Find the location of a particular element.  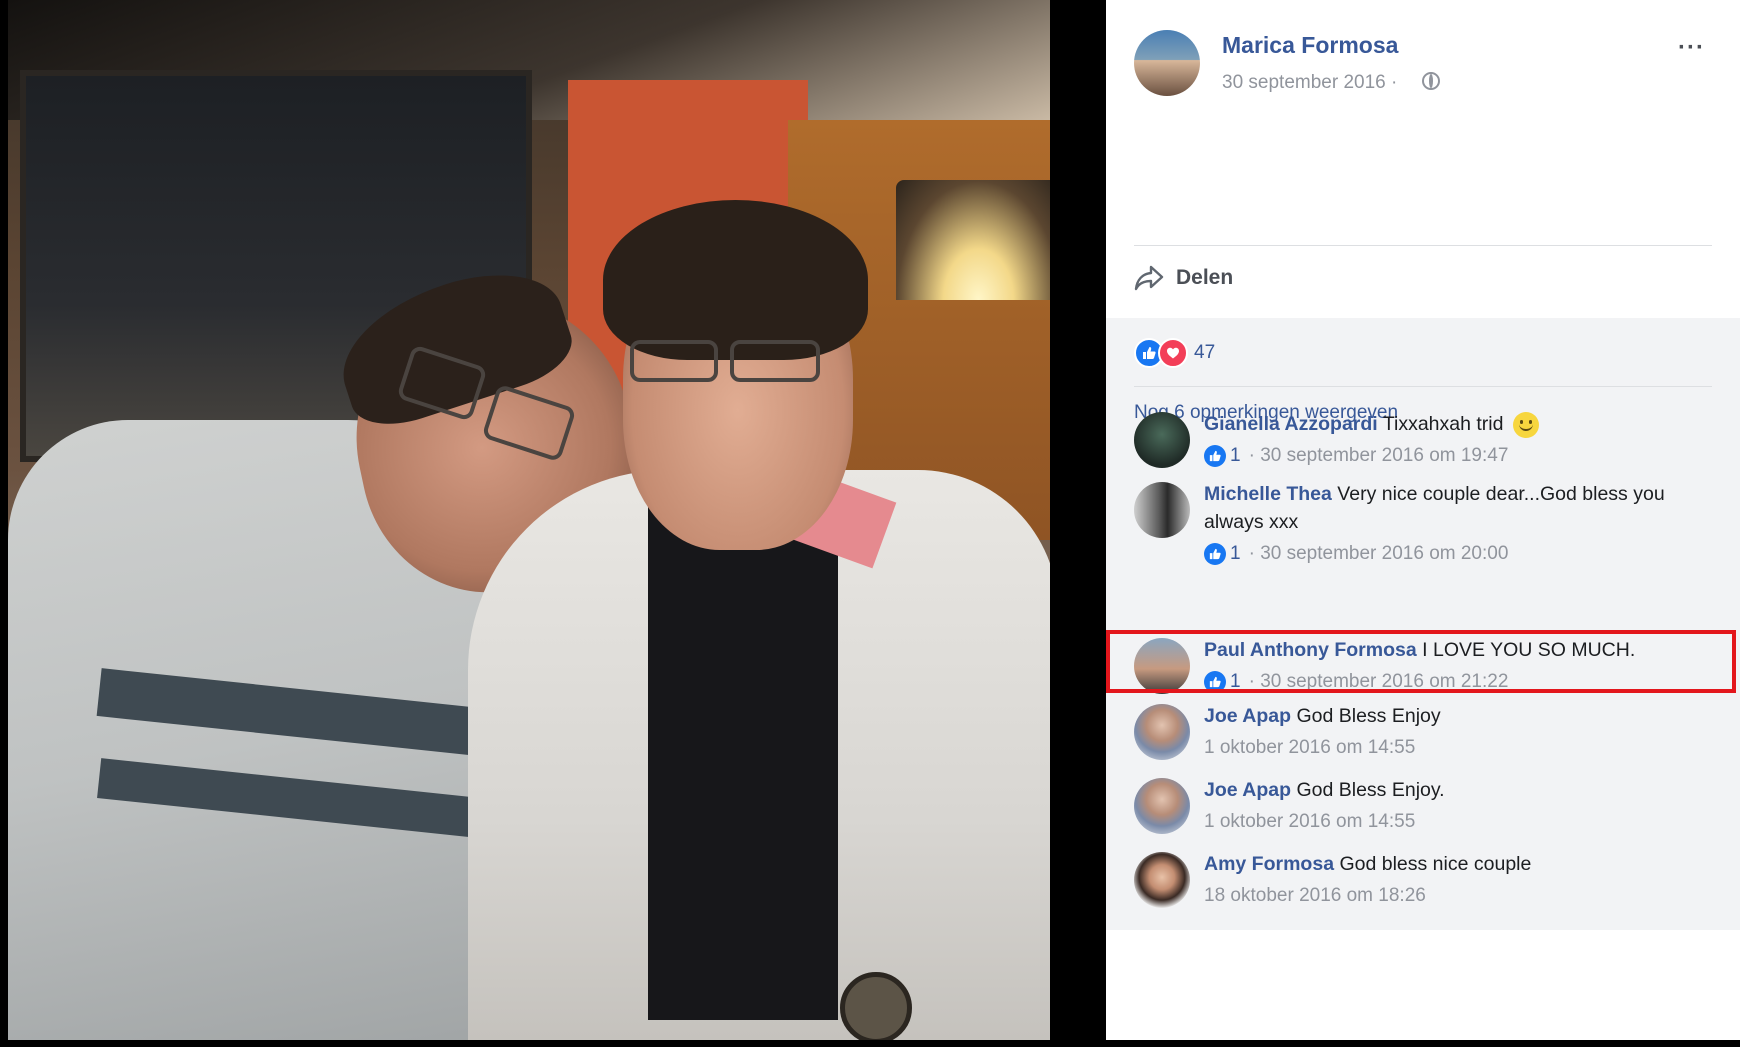

comment-text: Tixxahxah trid is located at coordinates (1443, 424).